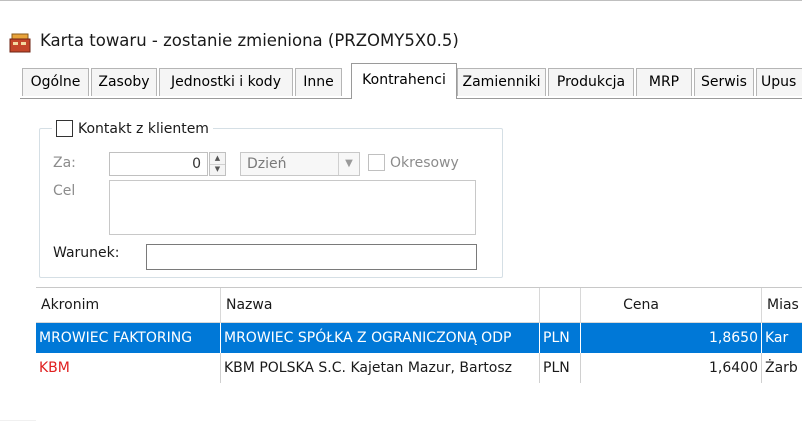 The height and width of the screenshot is (421, 802). What do you see at coordinates (777, 338) in the screenshot?
I see `cell-miasto: Kar` at bounding box center [777, 338].